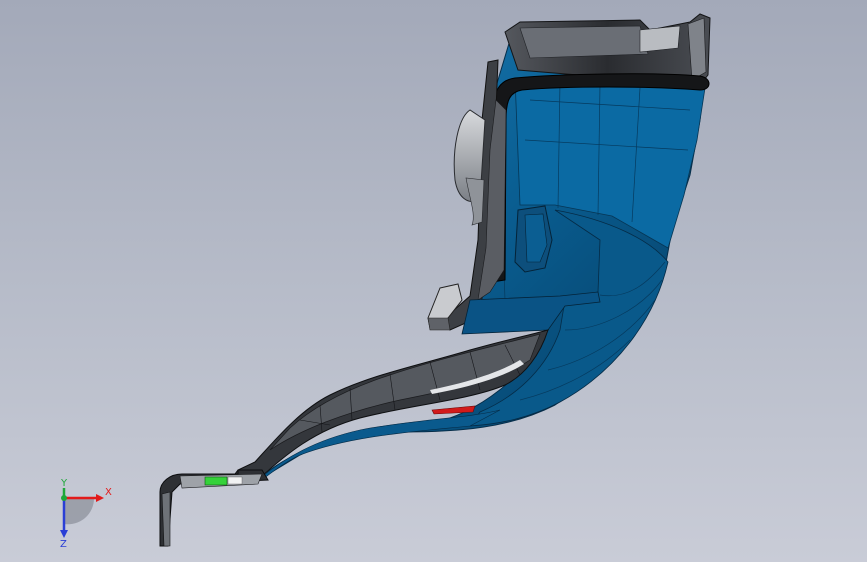 This screenshot has width=867, height=562. What do you see at coordinates (216, 481) in the screenshot?
I see `green-marker` at bounding box center [216, 481].